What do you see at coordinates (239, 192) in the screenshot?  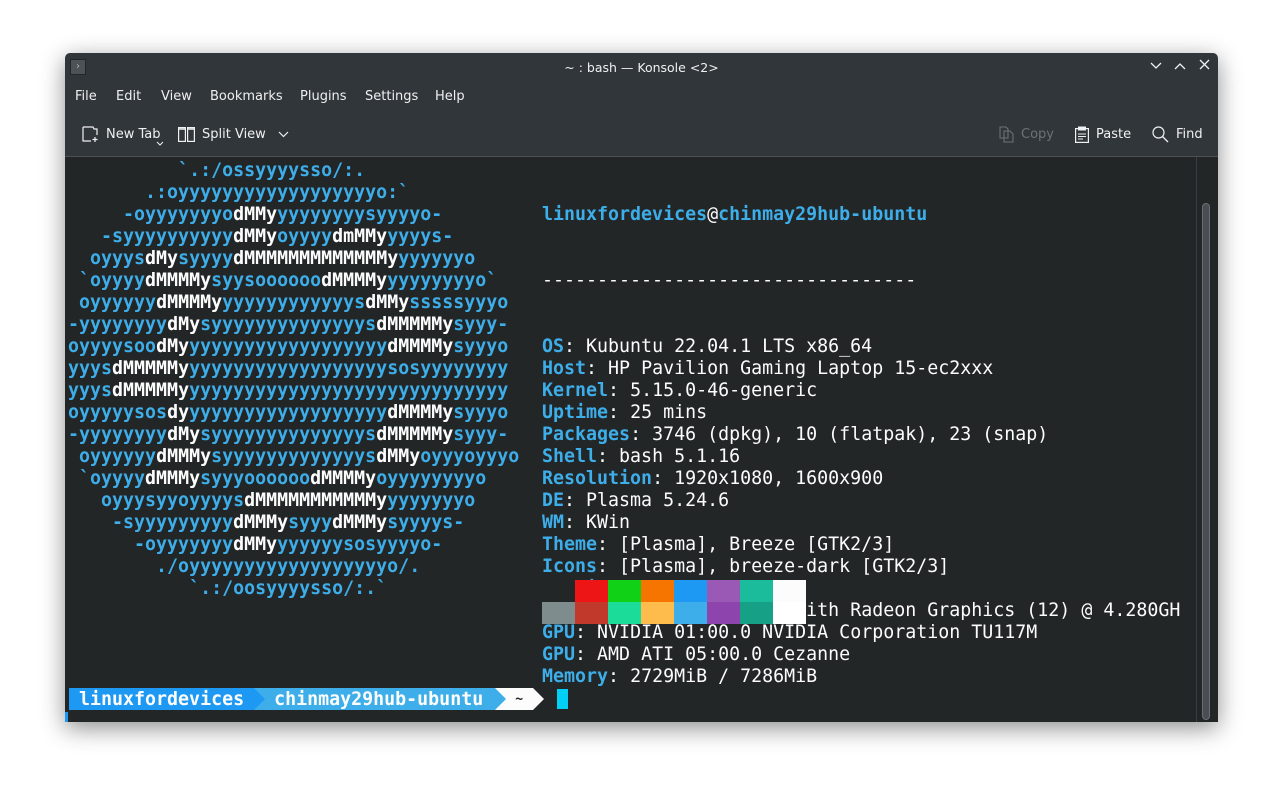 I see `logo-segment: .:oyyyyyyyyyyyyyyyyyyo:`` at bounding box center [239, 192].